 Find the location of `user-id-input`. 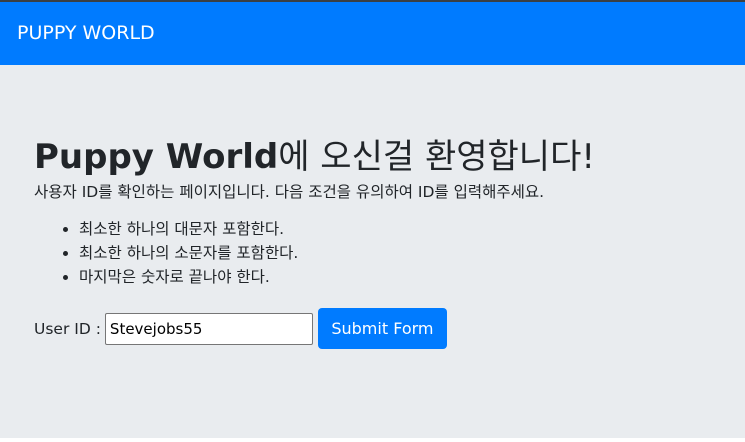

user-id-input is located at coordinates (208, 328).